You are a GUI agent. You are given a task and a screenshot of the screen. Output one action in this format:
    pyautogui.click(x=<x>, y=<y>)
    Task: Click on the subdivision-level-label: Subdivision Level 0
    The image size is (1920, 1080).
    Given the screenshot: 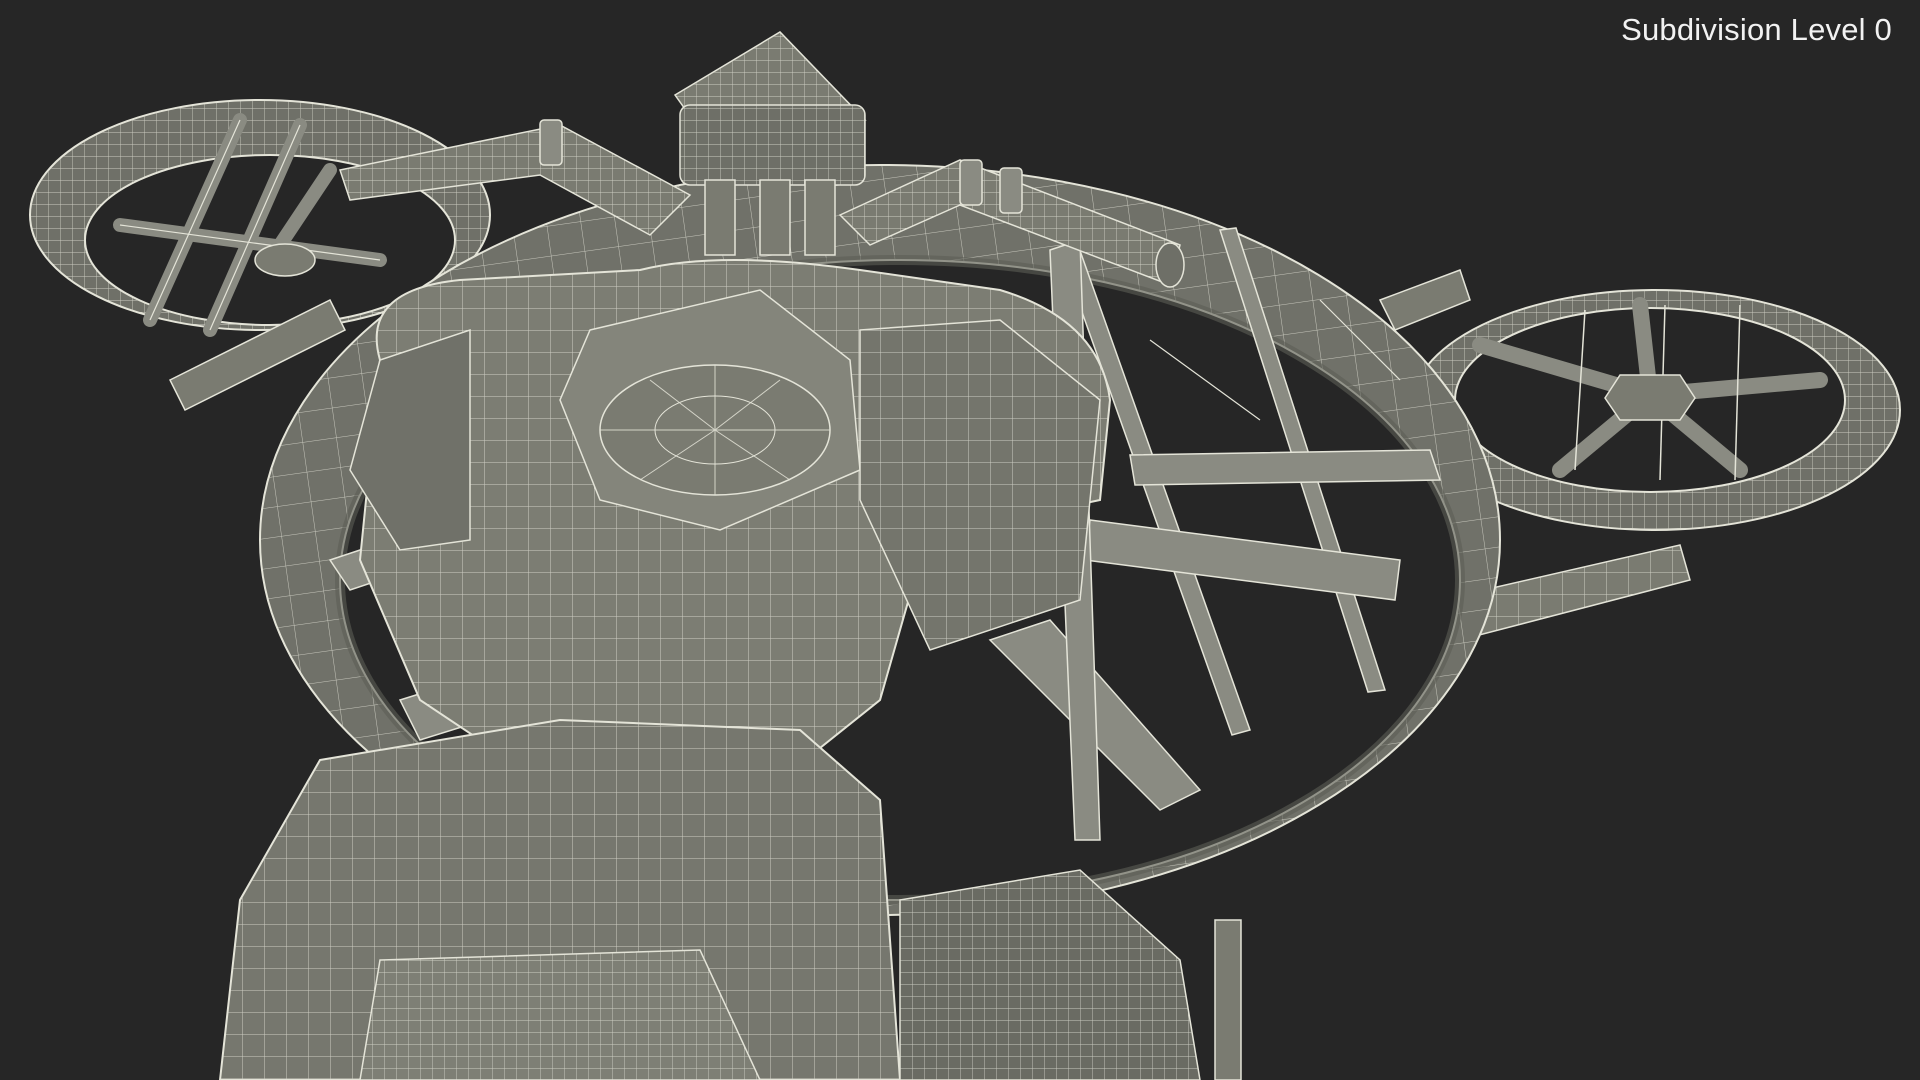 What is the action you would take?
    pyautogui.click(x=1756, y=29)
    